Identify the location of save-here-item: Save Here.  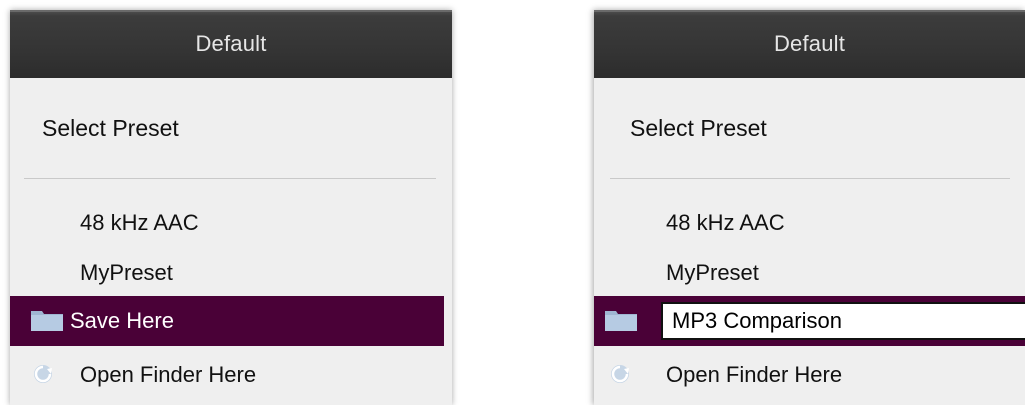
(227, 321).